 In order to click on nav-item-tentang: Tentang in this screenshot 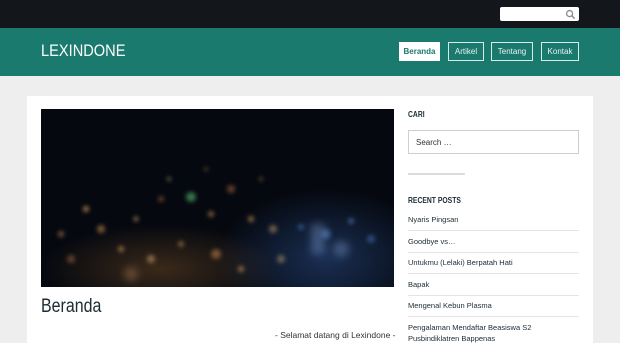, I will do `click(512, 51)`.